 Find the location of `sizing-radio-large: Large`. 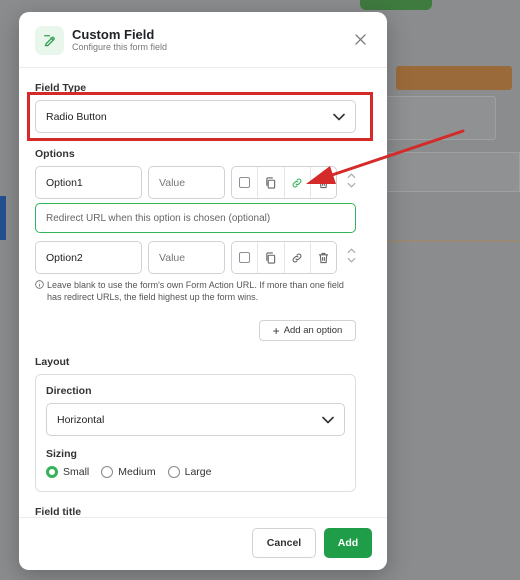

sizing-radio-large: Large is located at coordinates (189, 472).